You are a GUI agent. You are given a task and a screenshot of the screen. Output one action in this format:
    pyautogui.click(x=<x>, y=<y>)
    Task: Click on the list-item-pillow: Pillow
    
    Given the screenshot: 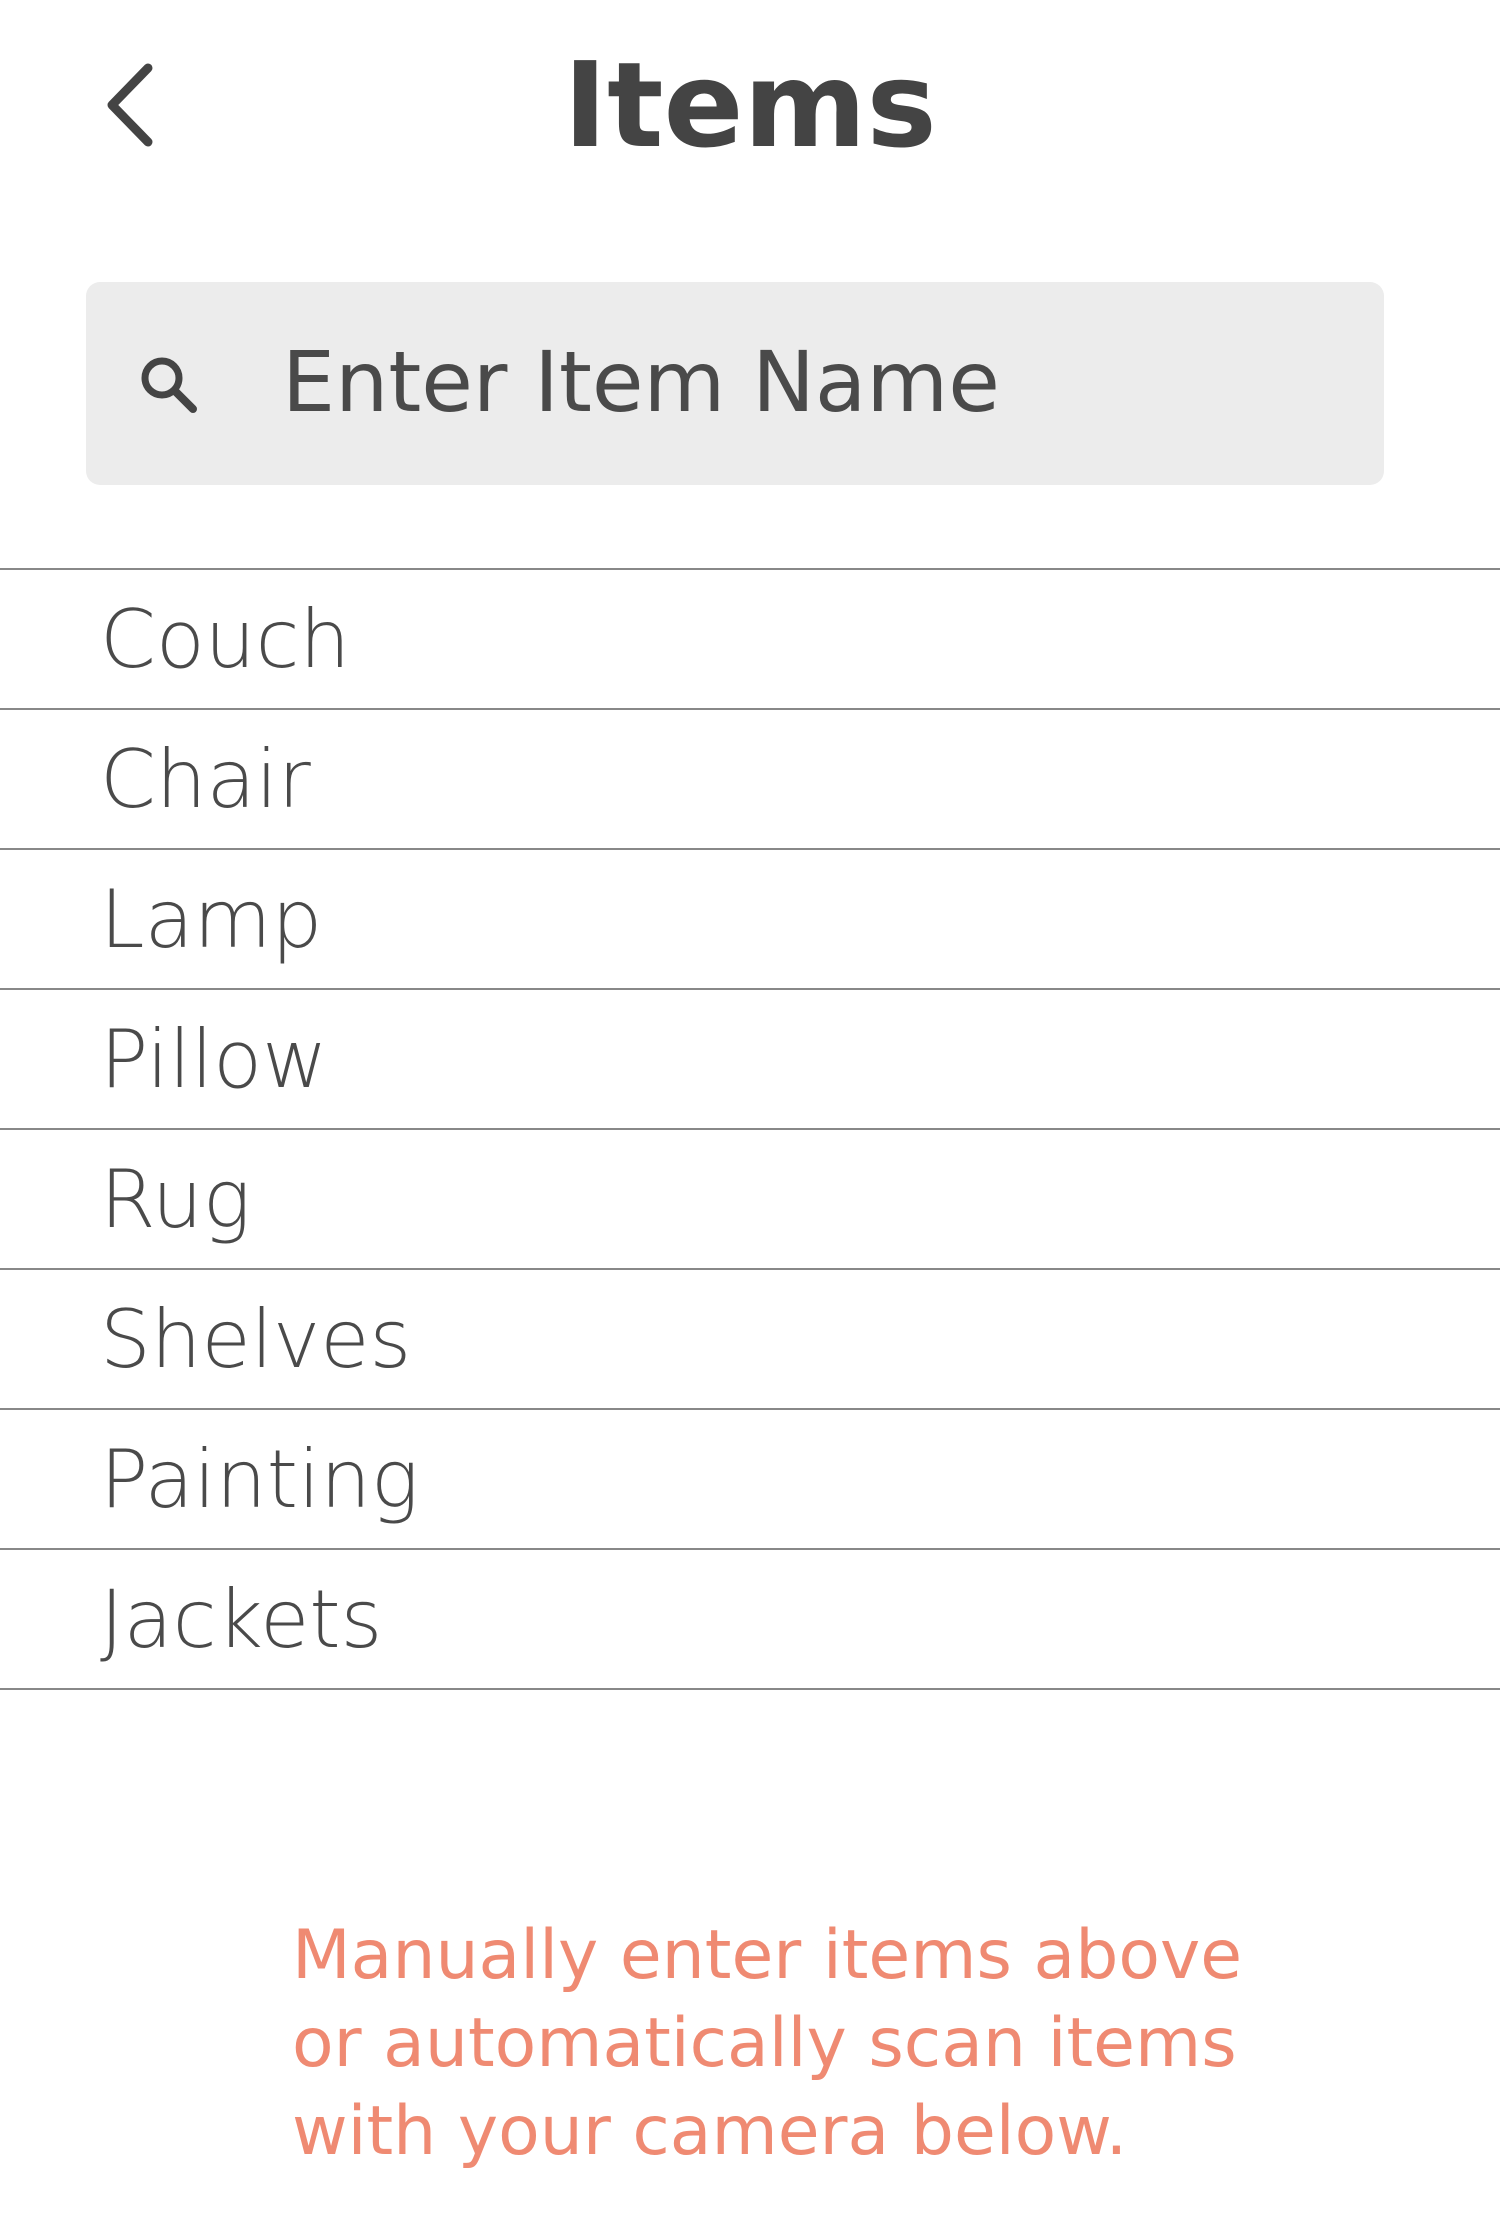 What is the action you would take?
    pyautogui.click(x=750, y=1060)
    